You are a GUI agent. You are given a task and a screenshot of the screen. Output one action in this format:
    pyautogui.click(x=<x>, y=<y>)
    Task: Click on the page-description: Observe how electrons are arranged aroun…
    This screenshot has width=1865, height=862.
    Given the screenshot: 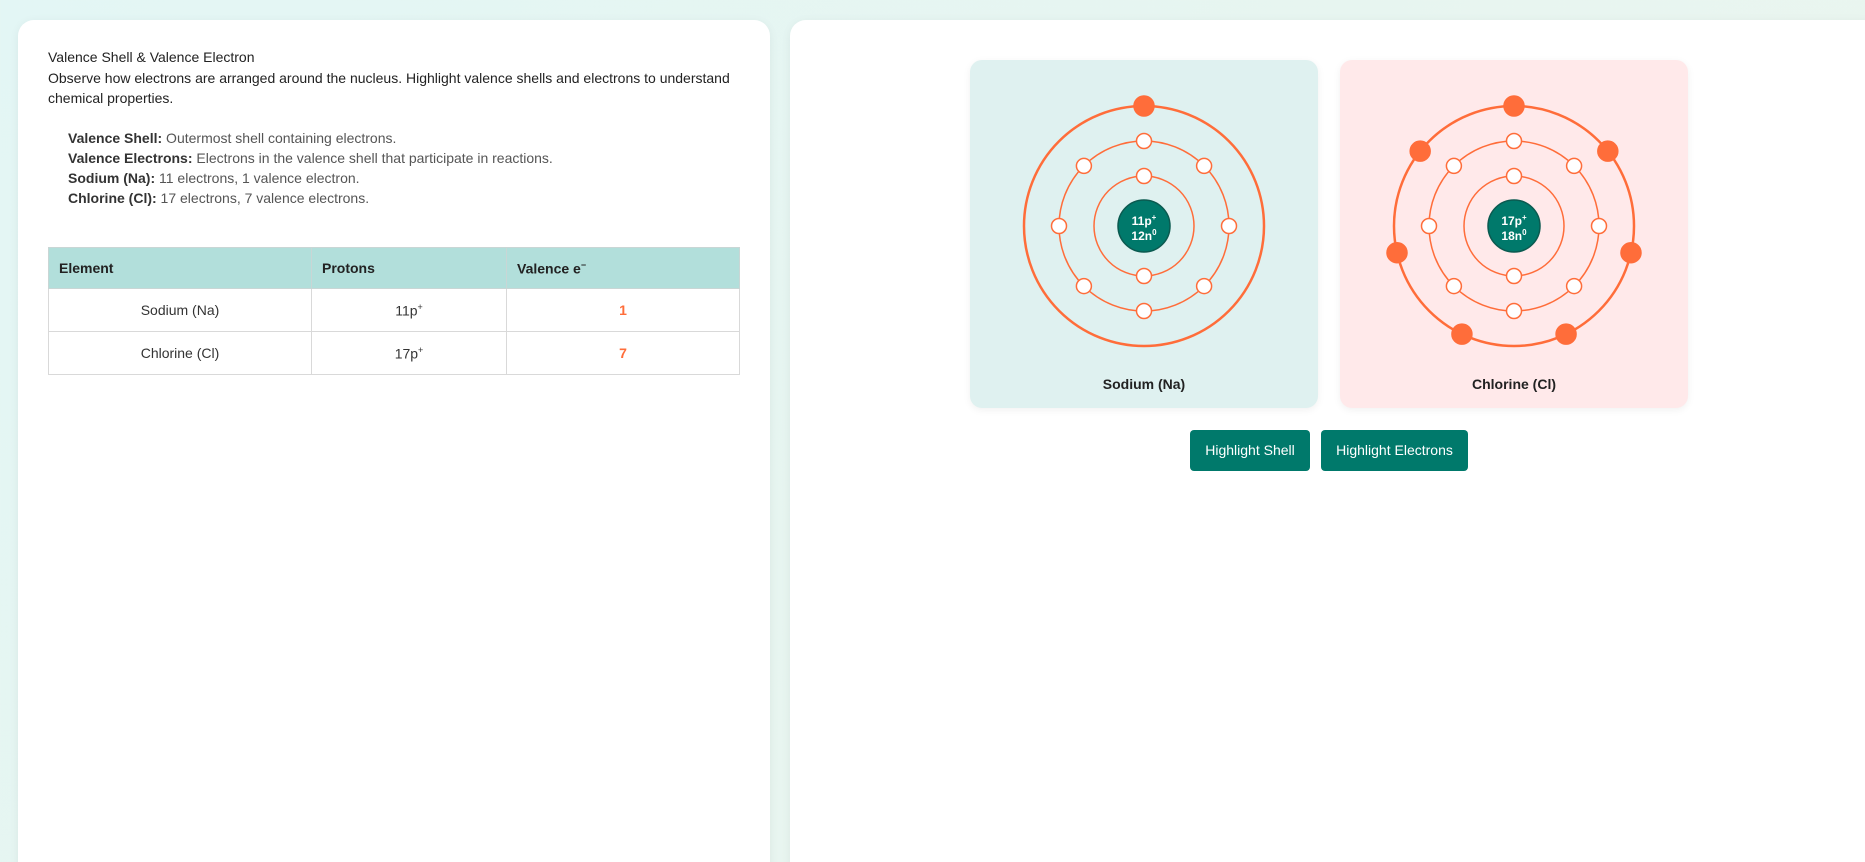 What is the action you would take?
    pyautogui.click(x=389, y=88)
    